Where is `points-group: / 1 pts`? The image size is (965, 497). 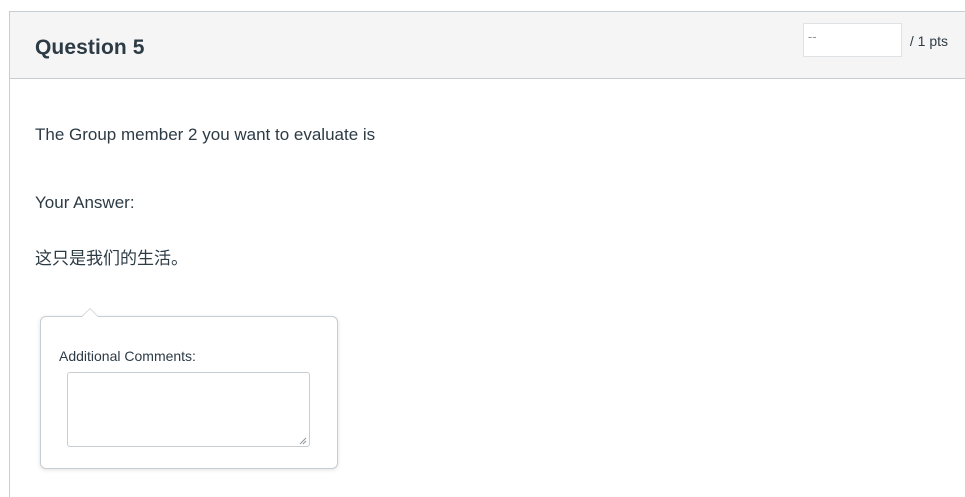
points-group: / 1 pts is located at coordinates (875, 41).